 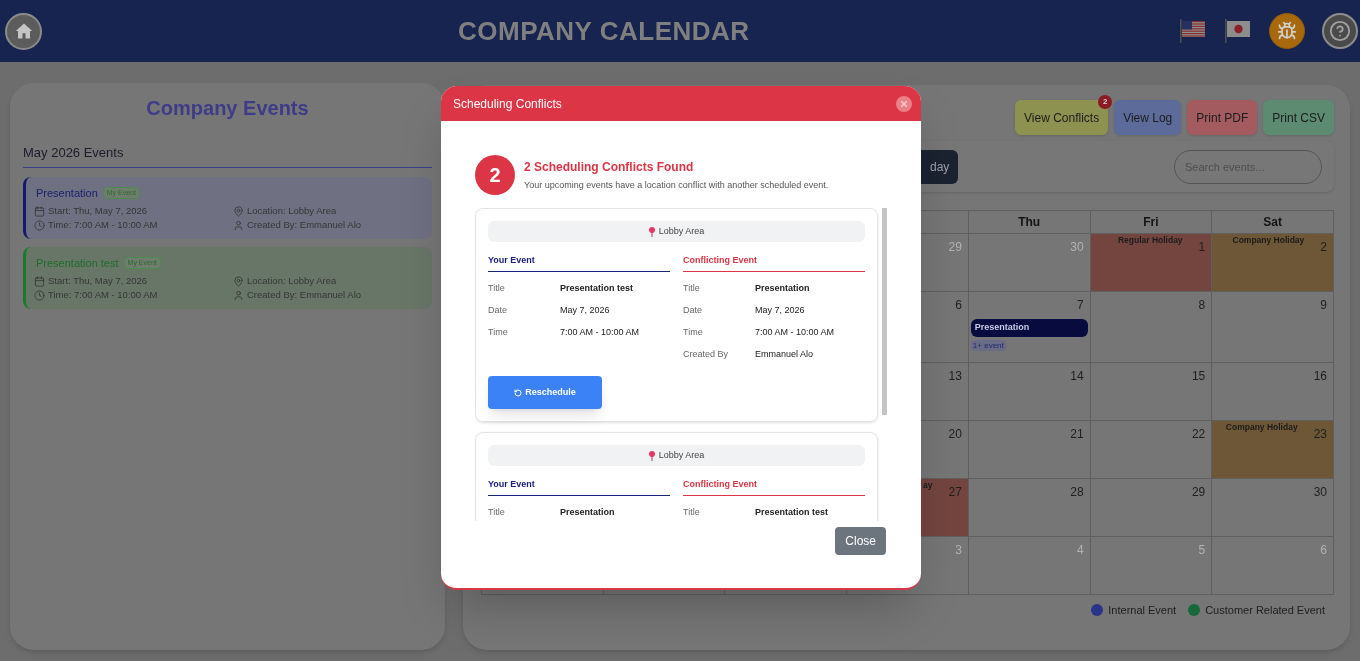 I want to click on weekday-header: Thu, so click(x=1029, y=222).